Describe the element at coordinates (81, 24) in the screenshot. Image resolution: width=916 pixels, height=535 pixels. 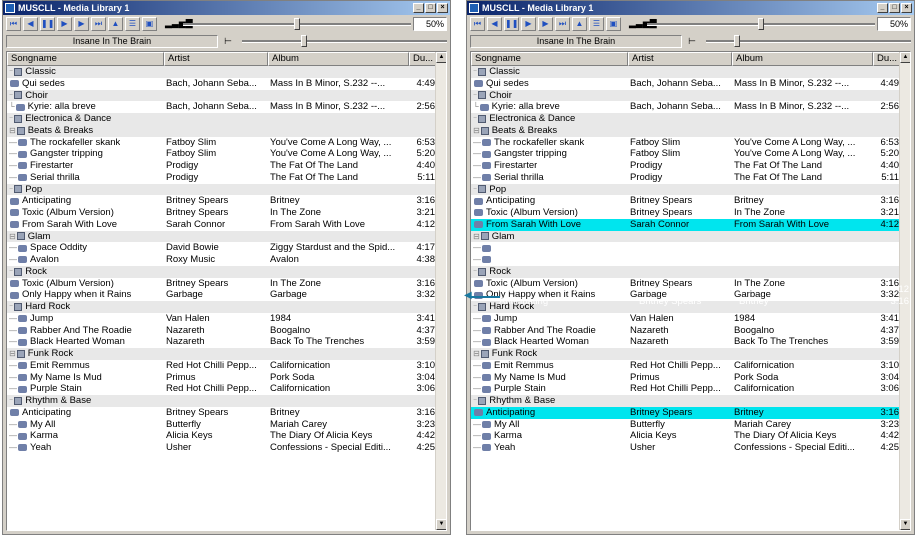
I see `next-icon: ▶` at that location.